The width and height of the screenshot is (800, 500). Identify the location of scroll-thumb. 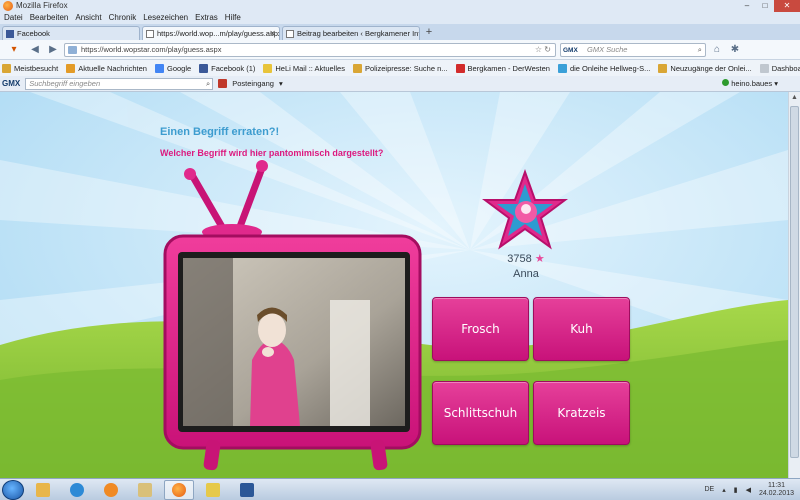
(794, 282).